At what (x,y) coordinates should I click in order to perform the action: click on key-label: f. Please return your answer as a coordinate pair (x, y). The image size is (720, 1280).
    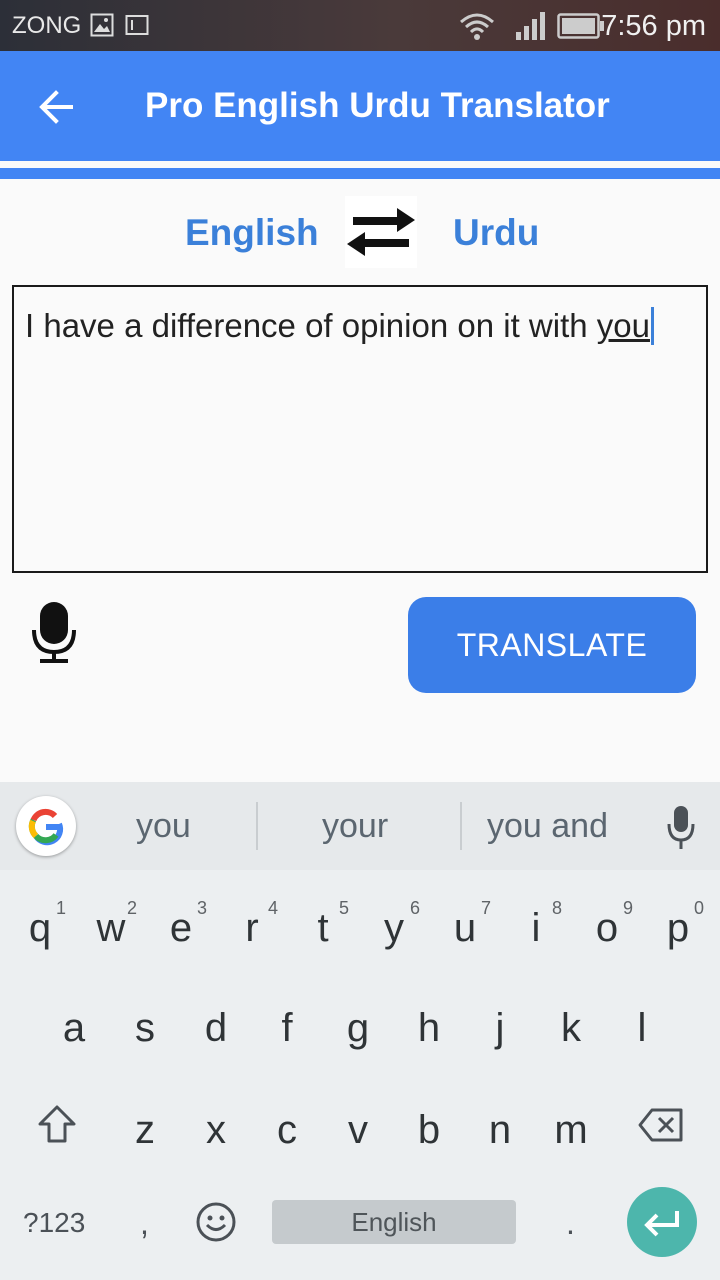
    Looking at the image, I should click on (287, 1028).